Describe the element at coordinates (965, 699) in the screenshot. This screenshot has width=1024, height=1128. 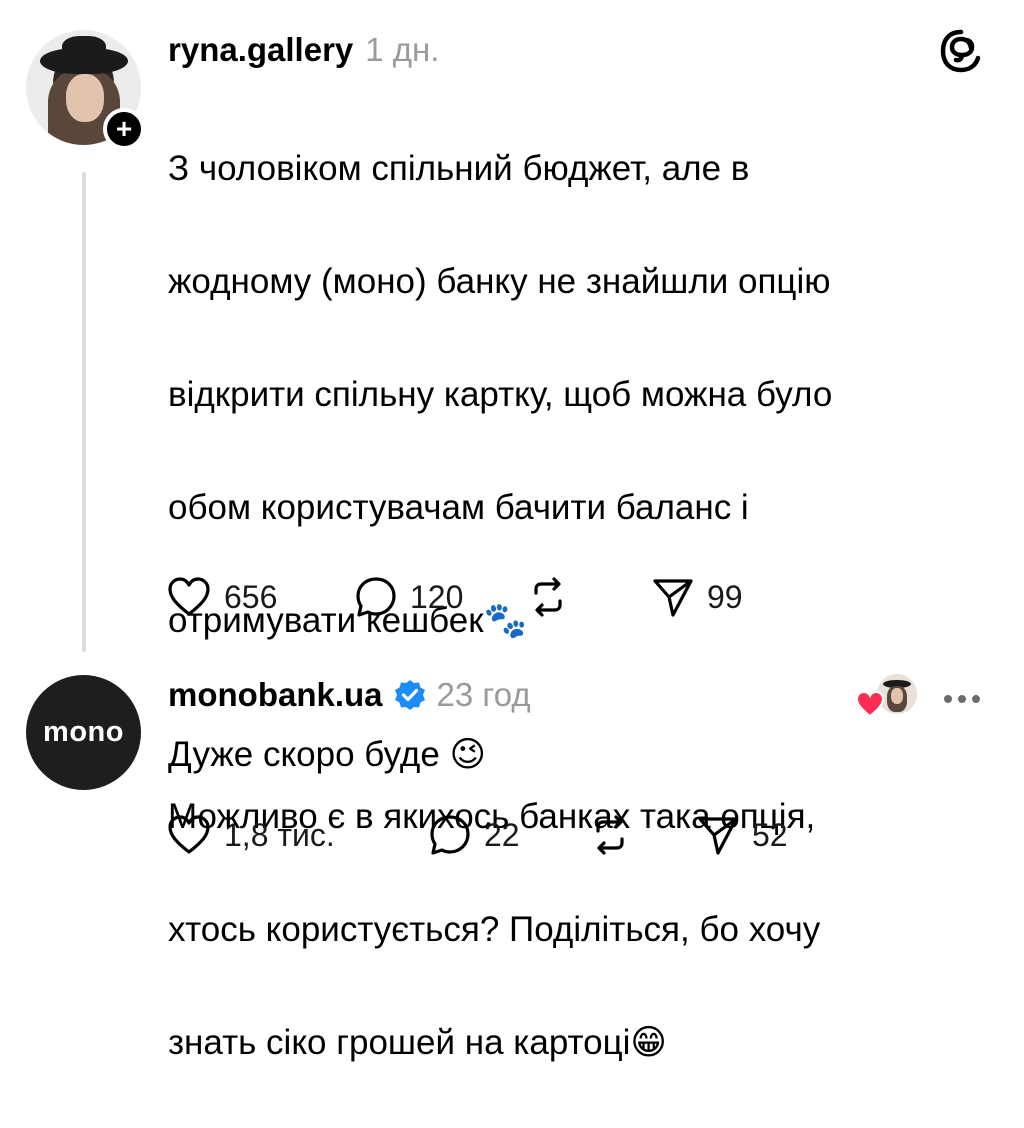
I see `more-icon` at that location.